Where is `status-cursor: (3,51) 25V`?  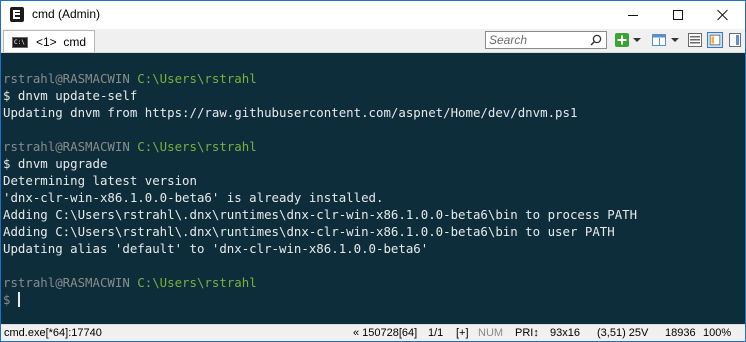 status-cursor: (3,51) 25V is located at coordinates (623, 333).